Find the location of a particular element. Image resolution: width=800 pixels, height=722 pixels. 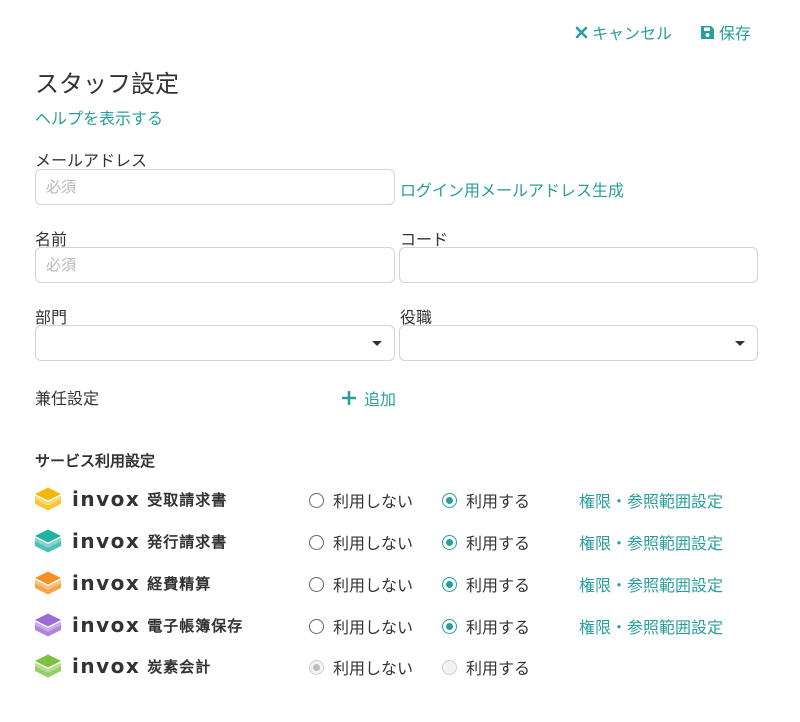

email-field: 必須 is located at coordinates (215, 187).